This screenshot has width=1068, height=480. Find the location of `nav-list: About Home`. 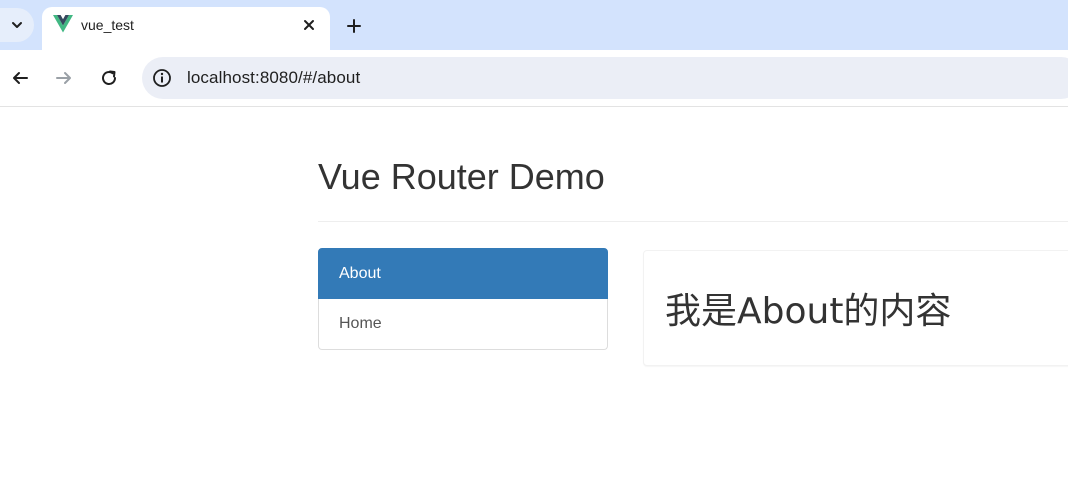

nav-list: About Home is located at coordinates (463, 299).